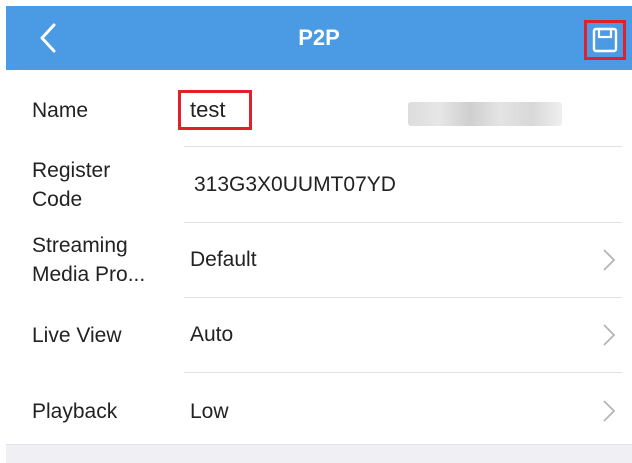  Describe the element at coordinates (57, 199) in the screenshot. I see `register-code-label-line2: Code` at that location.